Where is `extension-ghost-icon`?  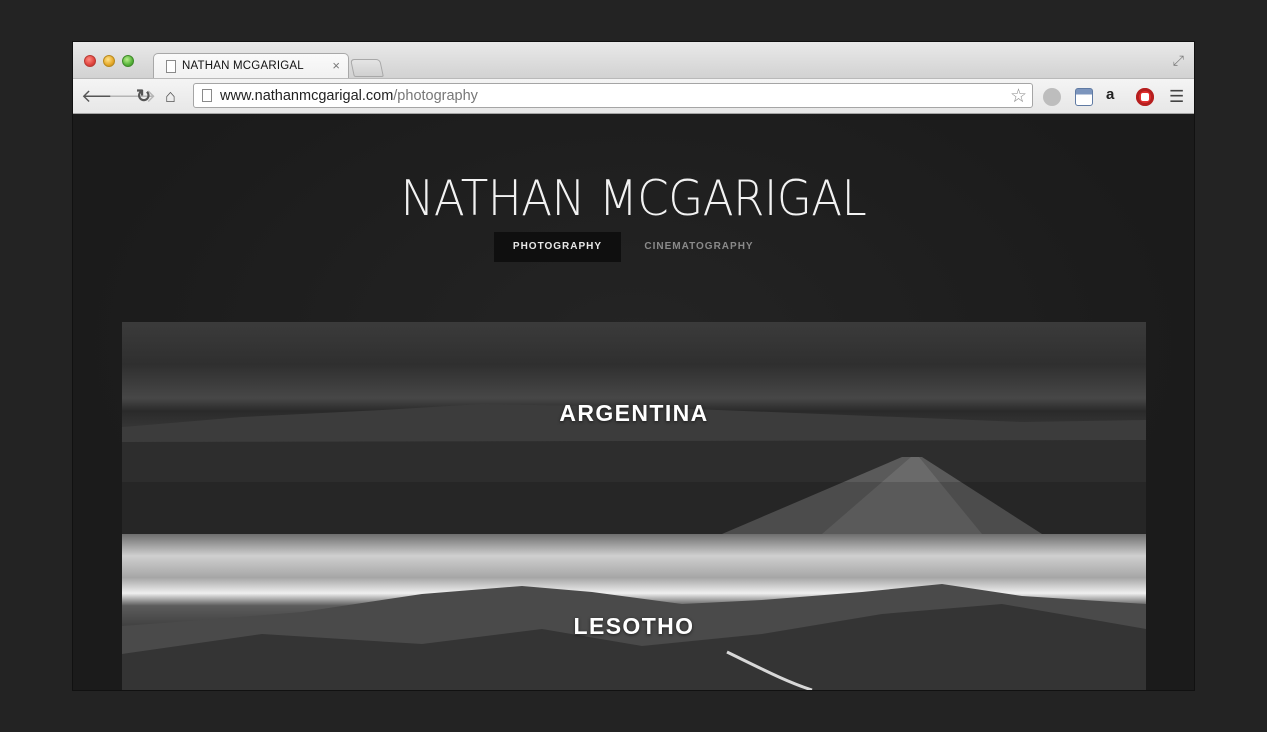
extension-ghost-icon is located at coordinates (1052, 97).